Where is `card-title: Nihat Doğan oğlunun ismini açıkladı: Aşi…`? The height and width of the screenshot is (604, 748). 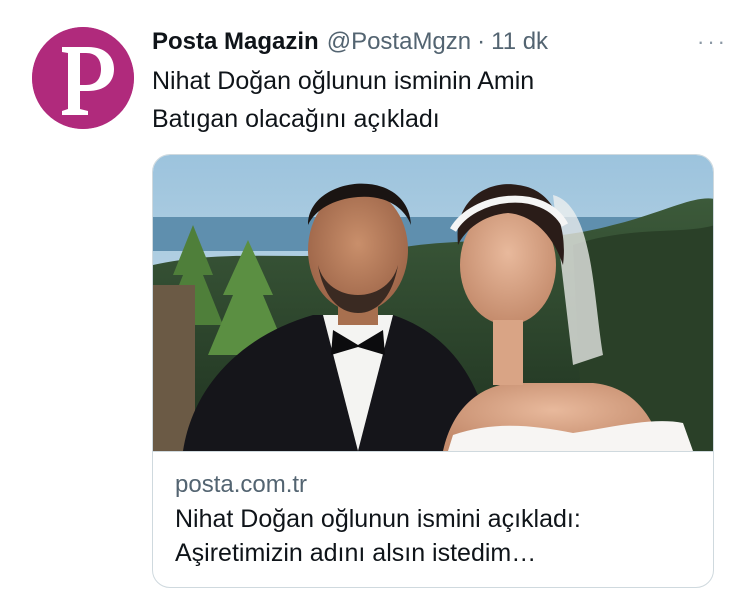
card-title: Nihat Doğan oğlunun ismini açıkladı: Aşi… is located at coordinates (433, 536).